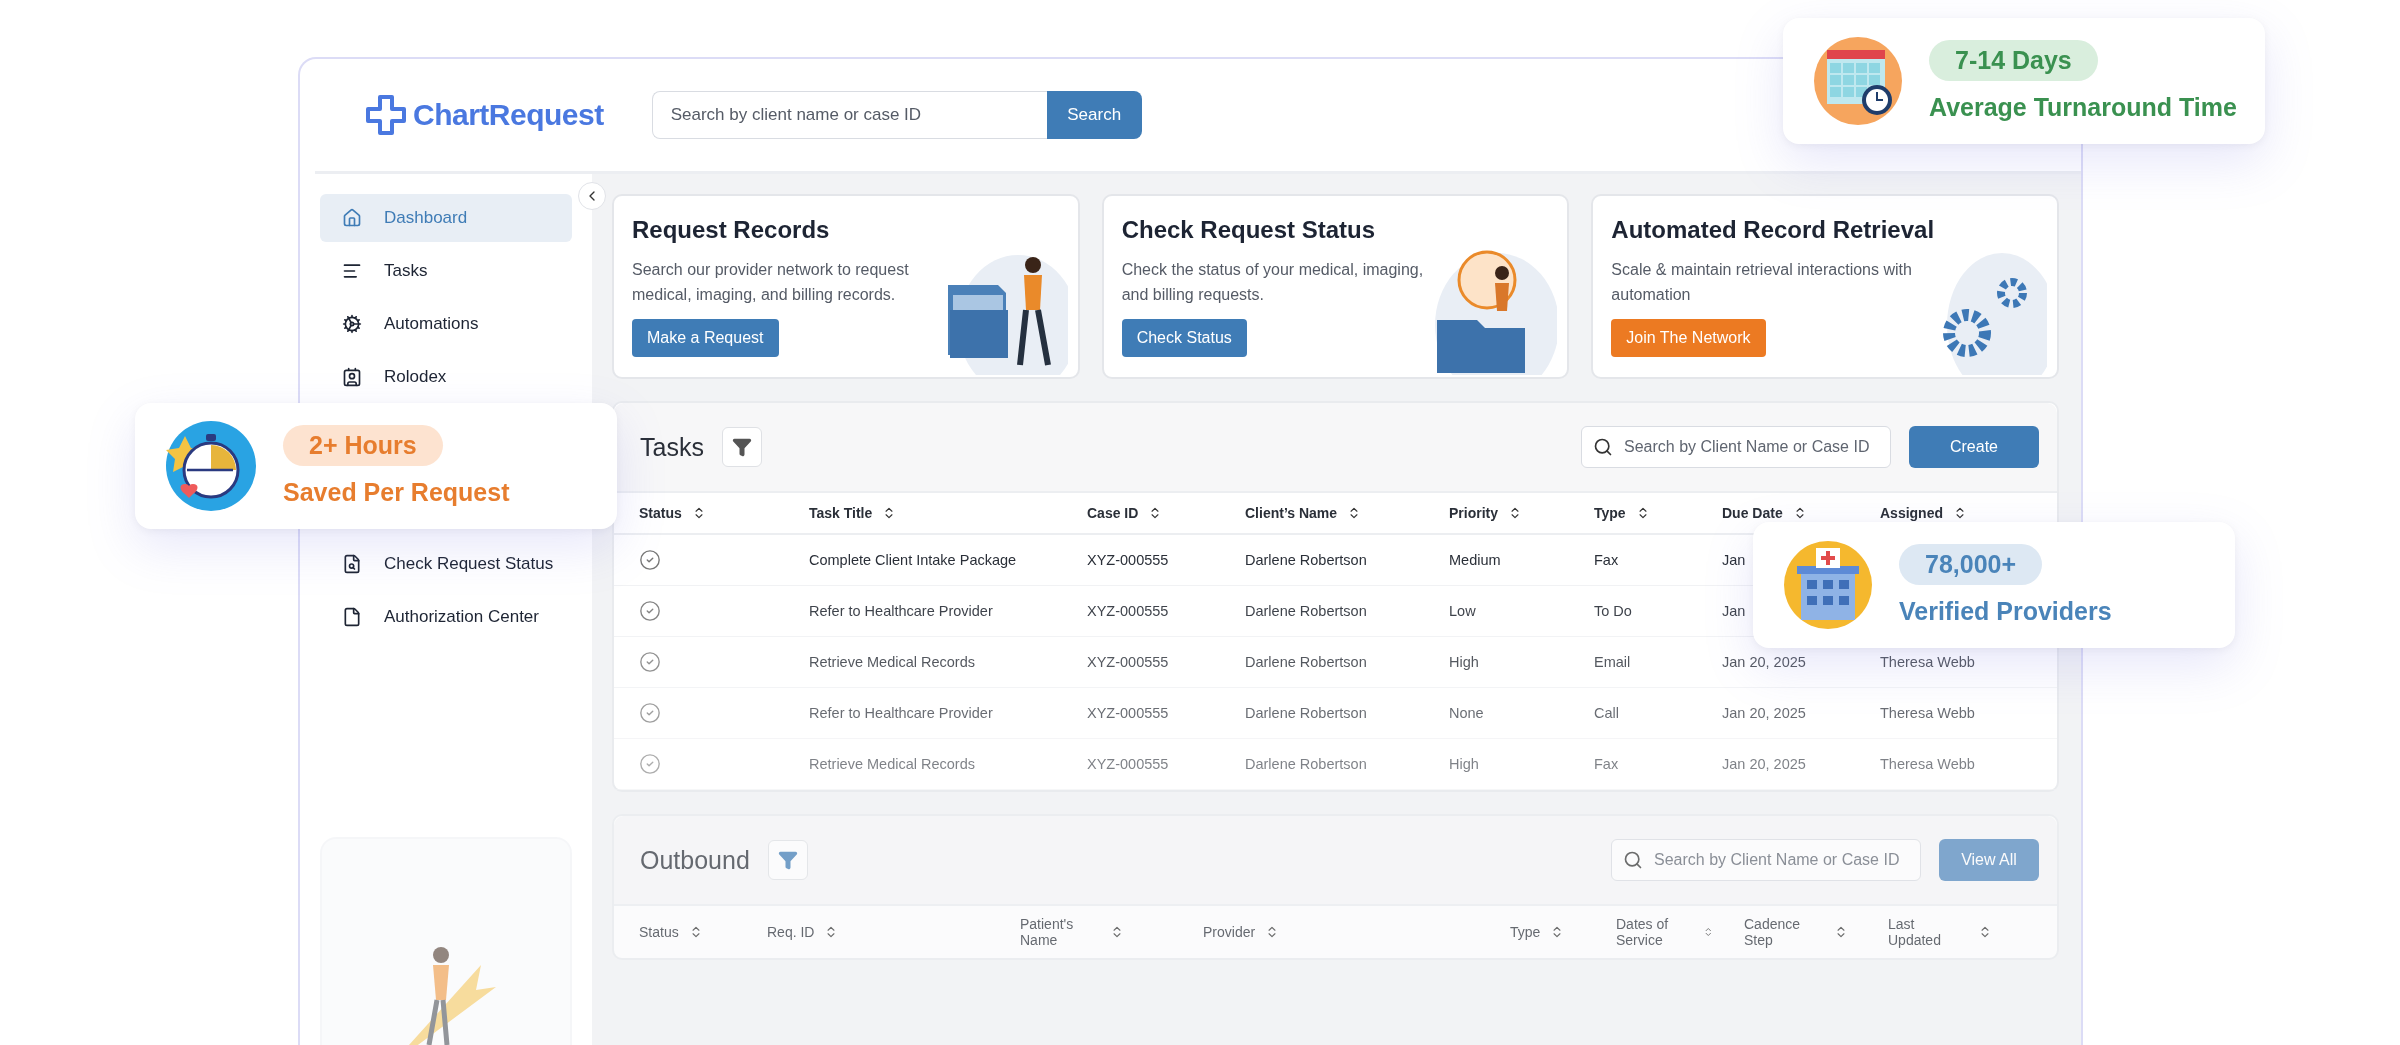  What do you see at coordinates (705, 338) in the screenshot?
I see `card-button: Make a Request` at bounding box center [705, 338].